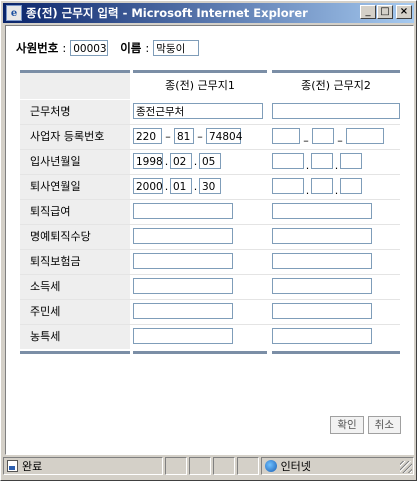  I want to click on emp-no-label: 사원번호, so click(37, 48).